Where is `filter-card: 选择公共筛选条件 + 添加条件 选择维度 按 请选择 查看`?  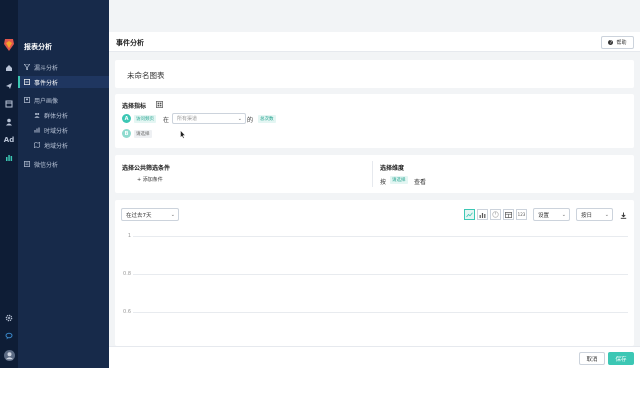
filter-card: 选择公共筛选条件 + 添加条件 选择维度 按 请选择 查看 is located at coordinates (374, 174).